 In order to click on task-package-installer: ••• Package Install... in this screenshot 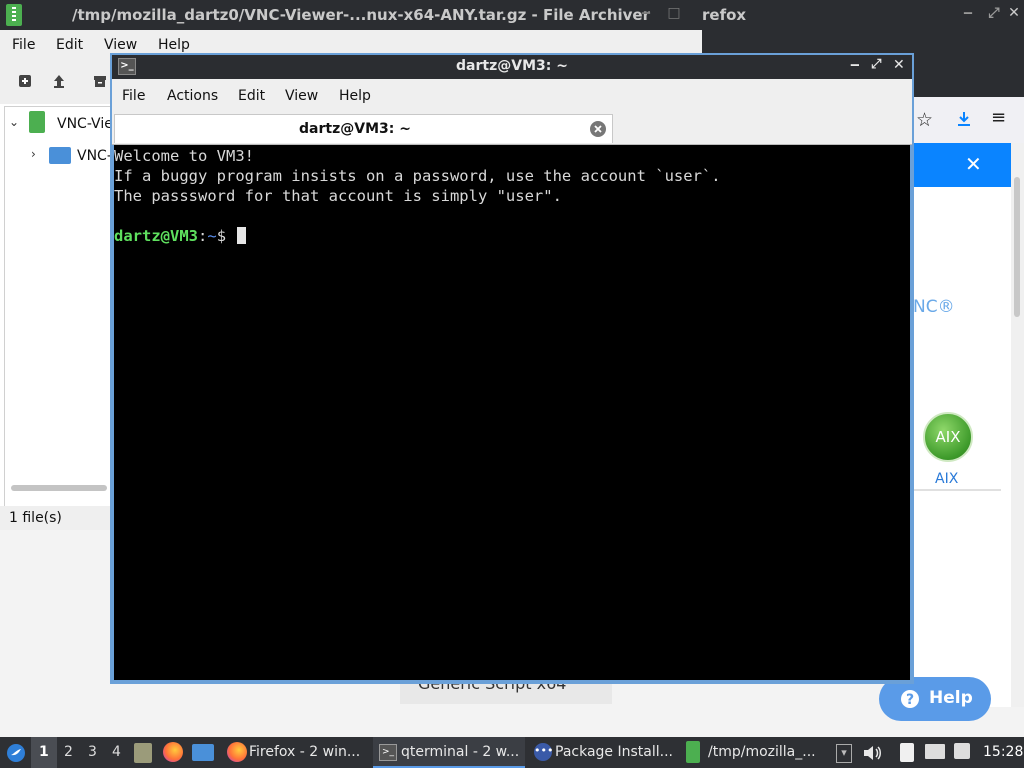, I will do `click(604, 752)`.